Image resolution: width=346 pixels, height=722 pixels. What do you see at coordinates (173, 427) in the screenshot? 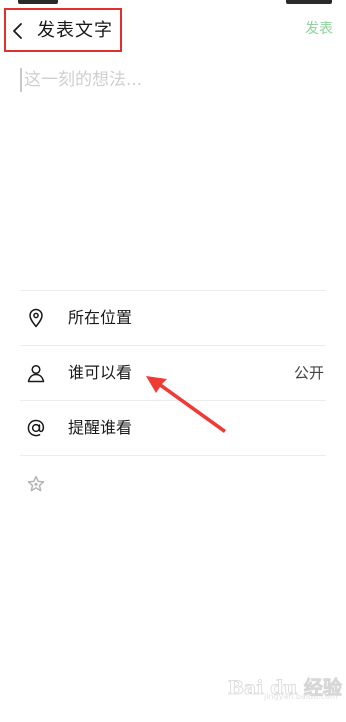
I see `option-remind: 提醒谁看` at bounding box center [173, 427].